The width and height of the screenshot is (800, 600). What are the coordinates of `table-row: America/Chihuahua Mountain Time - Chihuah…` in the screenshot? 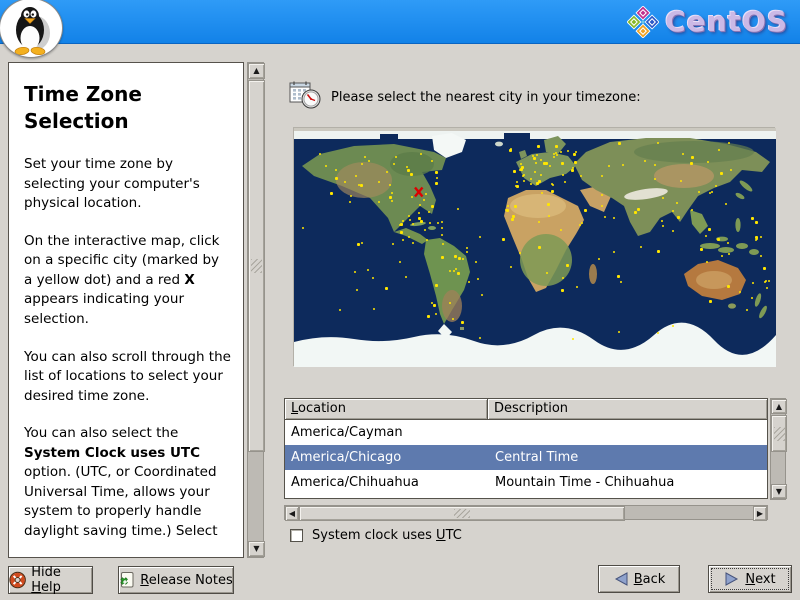 It's located at (526, 482).